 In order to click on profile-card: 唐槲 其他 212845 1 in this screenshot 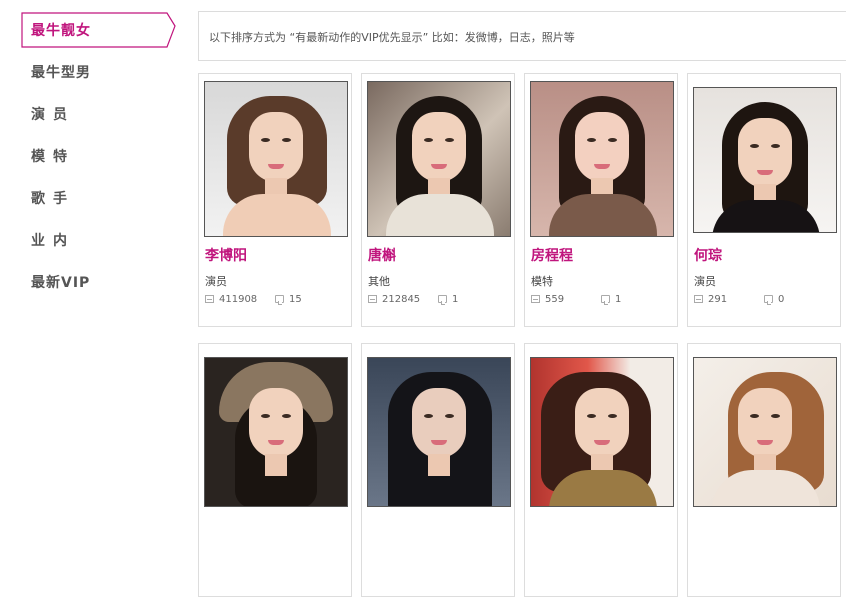, I will do `click(438, 200)`.